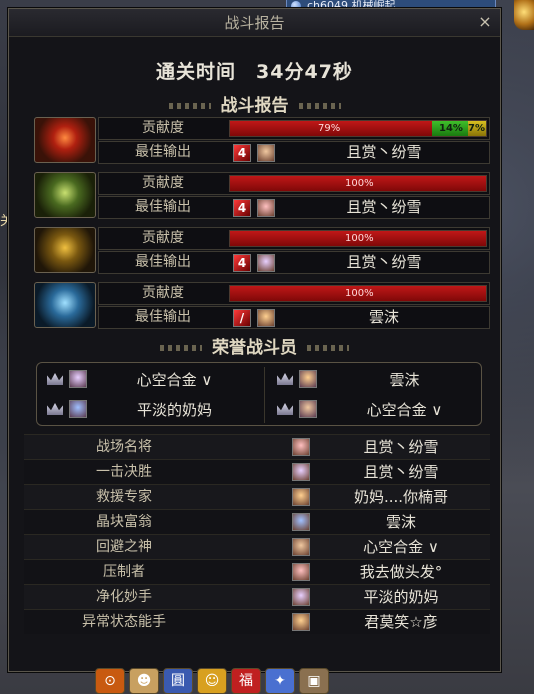  Describe the element at coordinates (257, 621) in the screenshot. I see `award-row: 异常状态能手 君莫笑☆彦` at that location.